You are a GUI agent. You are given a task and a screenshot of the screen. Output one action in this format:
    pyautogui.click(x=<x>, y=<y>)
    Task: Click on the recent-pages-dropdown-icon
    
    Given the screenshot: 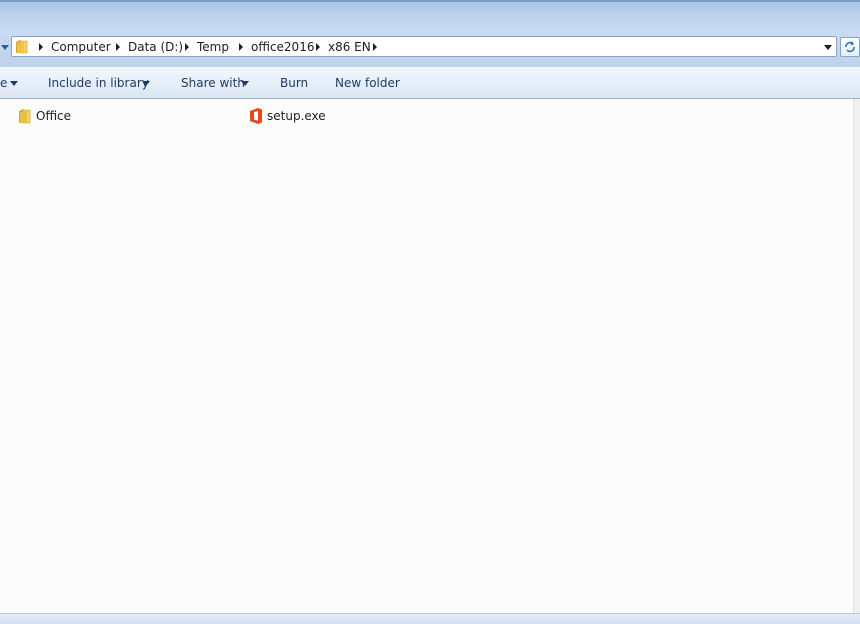 What is the action you would take?
    pyautogui.click(x=5, y=47)
    